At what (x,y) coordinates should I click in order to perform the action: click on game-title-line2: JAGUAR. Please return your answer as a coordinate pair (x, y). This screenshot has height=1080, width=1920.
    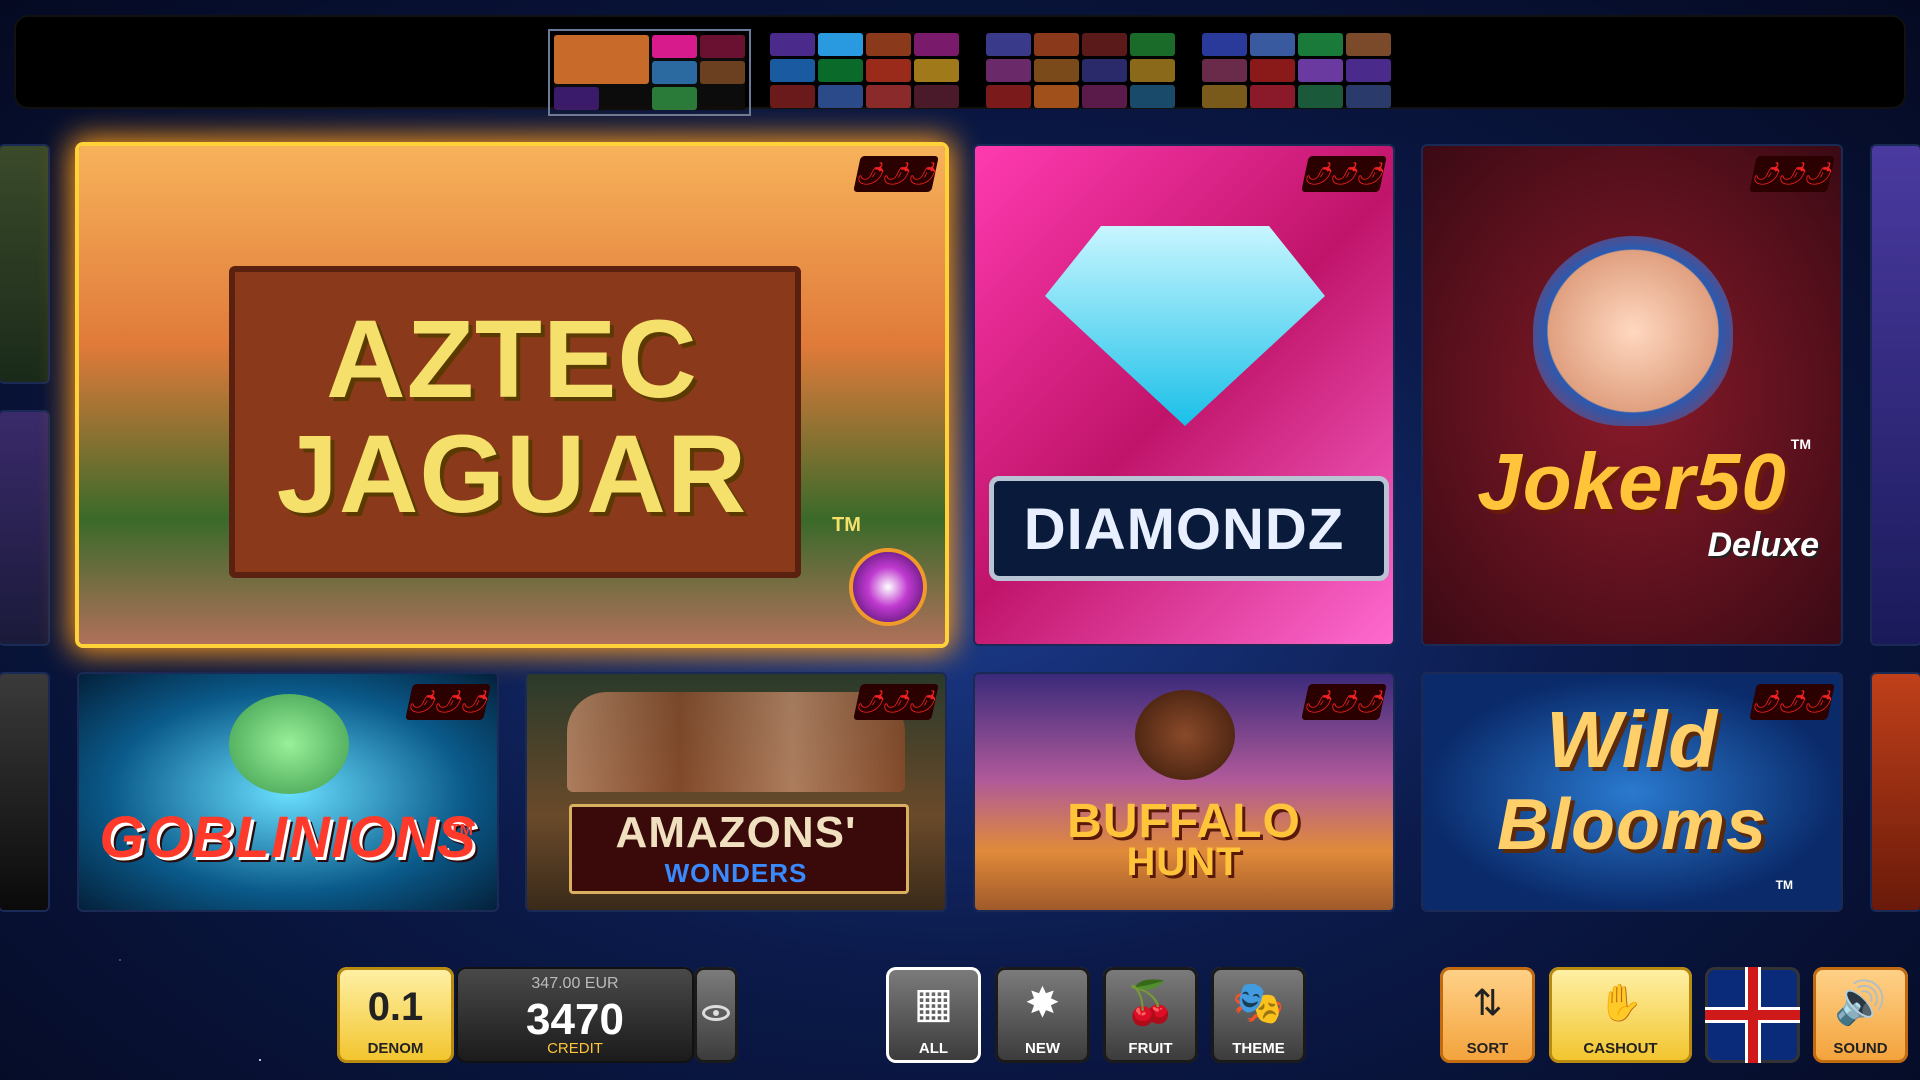
    Looking at the image, I should click on (512, 474).